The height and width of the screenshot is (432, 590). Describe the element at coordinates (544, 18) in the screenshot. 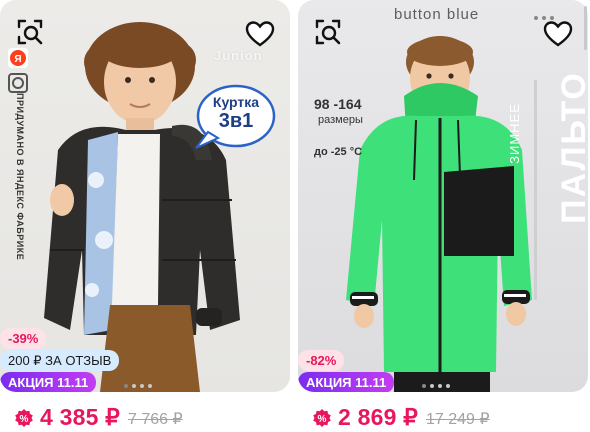

I see `more-indicator` at that location.